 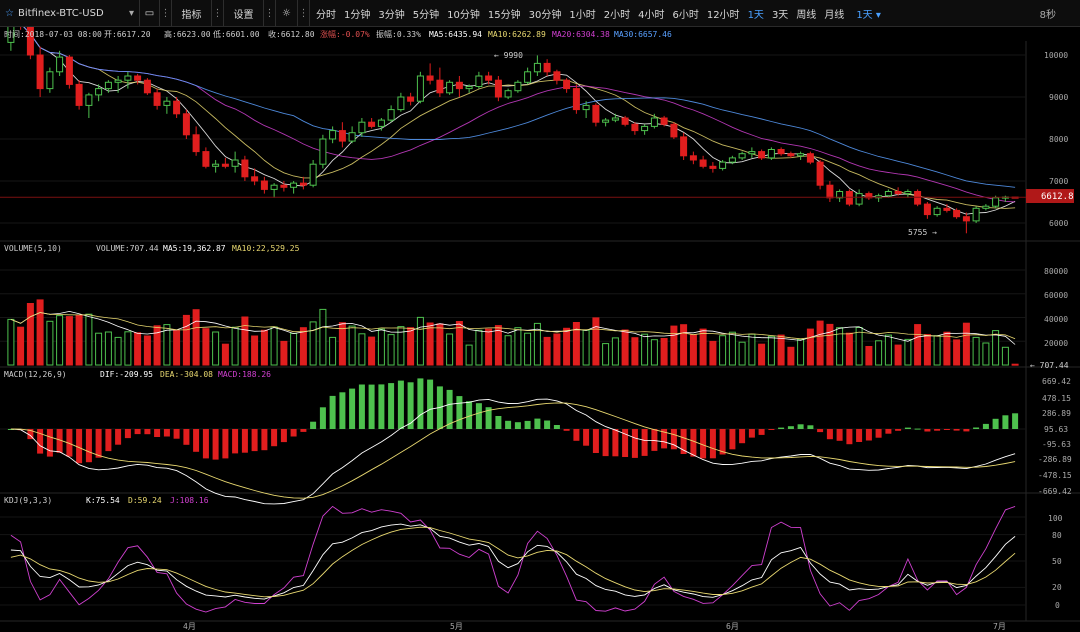 I want to click on star-icon: ☆, so click(x=9, y=13).